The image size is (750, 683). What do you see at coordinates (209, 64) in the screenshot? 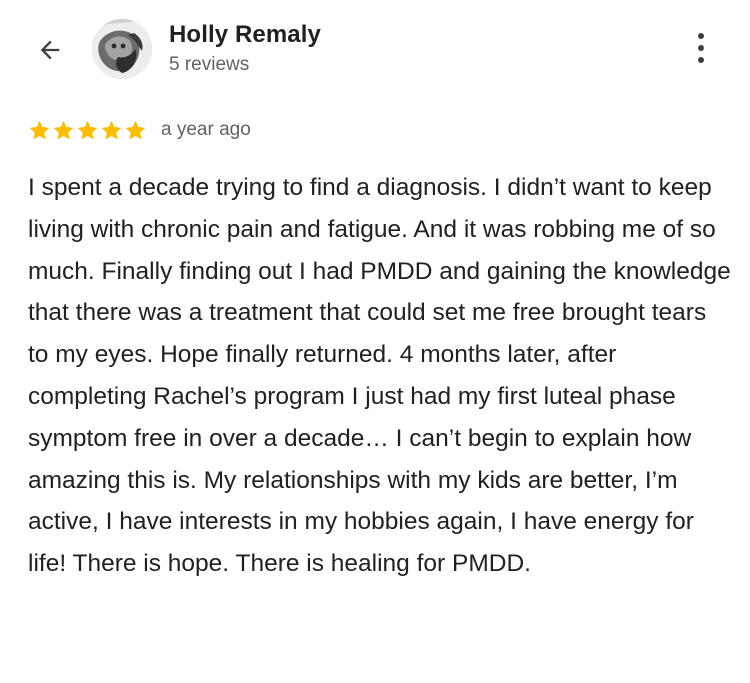
I see `author-review-count: 5 reviews` at bounding box center [209, 64].